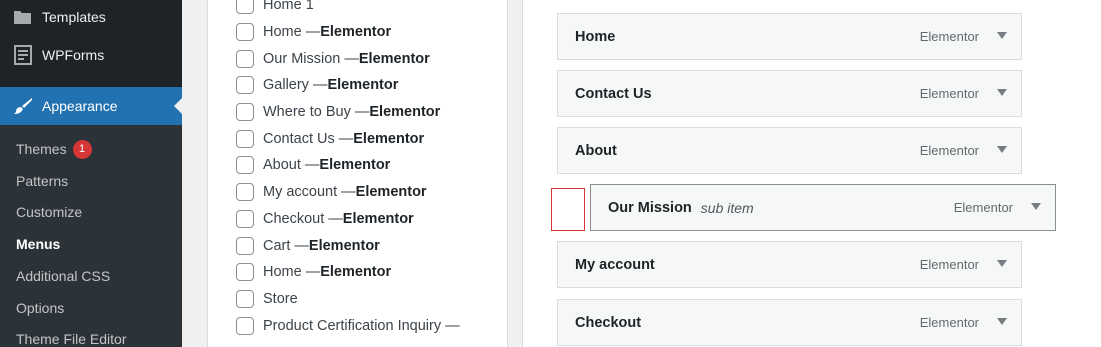 This screenshot has height=347, width=1101. I want to click on list-item: Store, so click(267, 299).